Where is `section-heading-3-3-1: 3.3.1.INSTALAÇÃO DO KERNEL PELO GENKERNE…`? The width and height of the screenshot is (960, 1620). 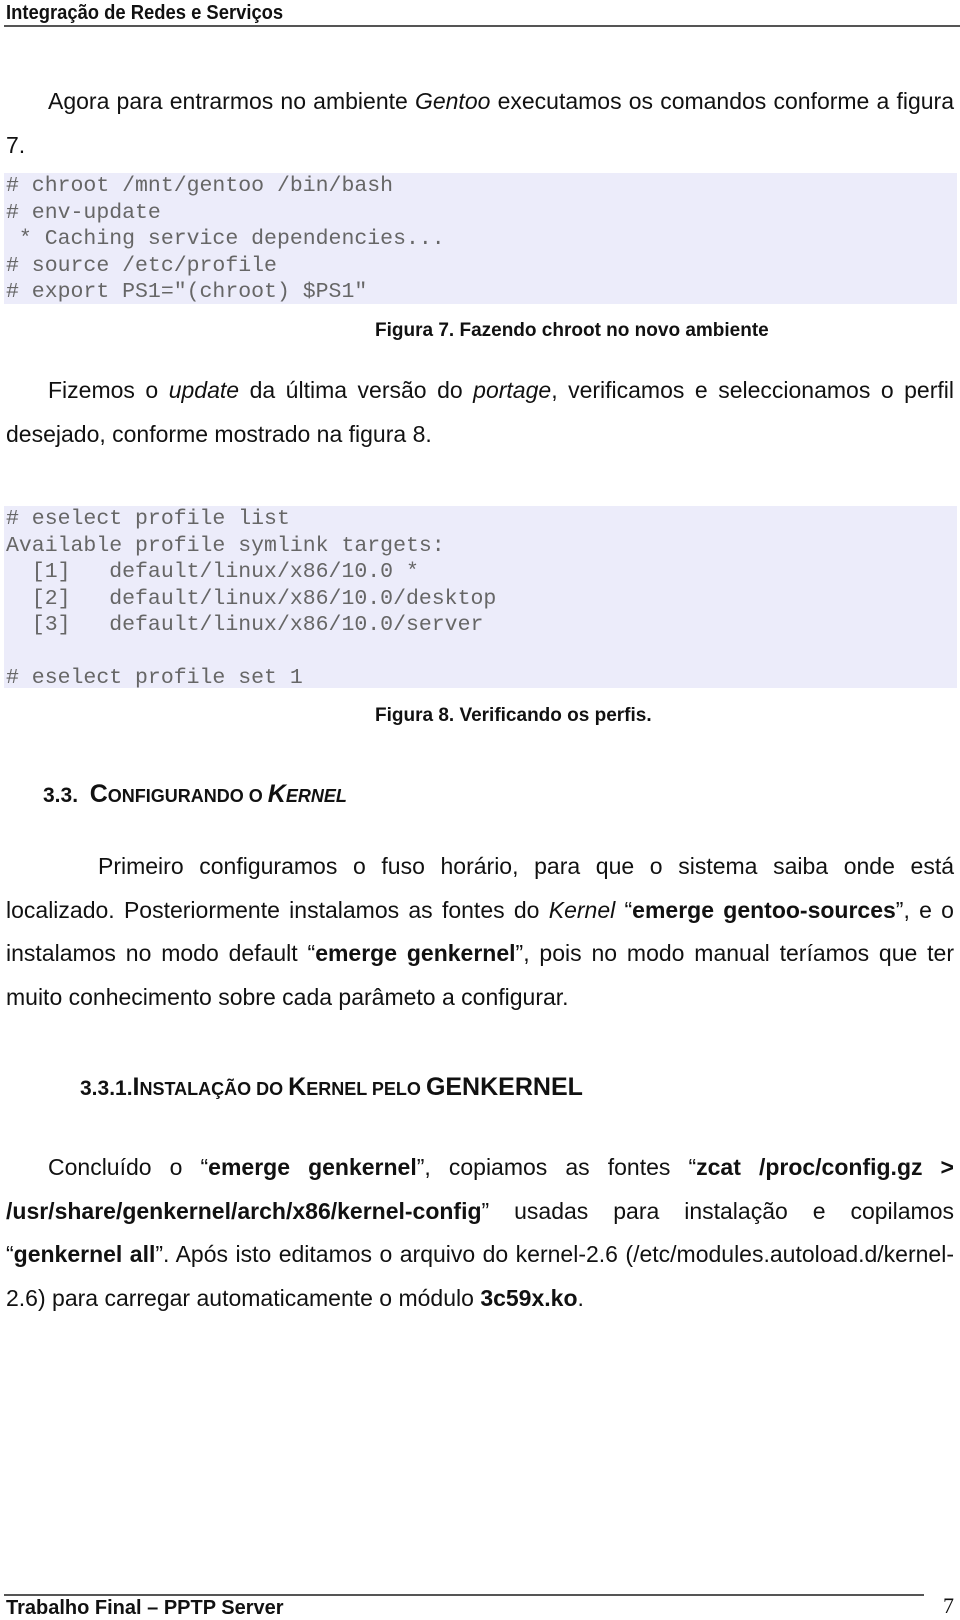
section-heading-3-3-1: 3.3.1.INSTALAÇÃO DO KERNEL PELO GENKERNE… is located at coordinates (331, 1087).